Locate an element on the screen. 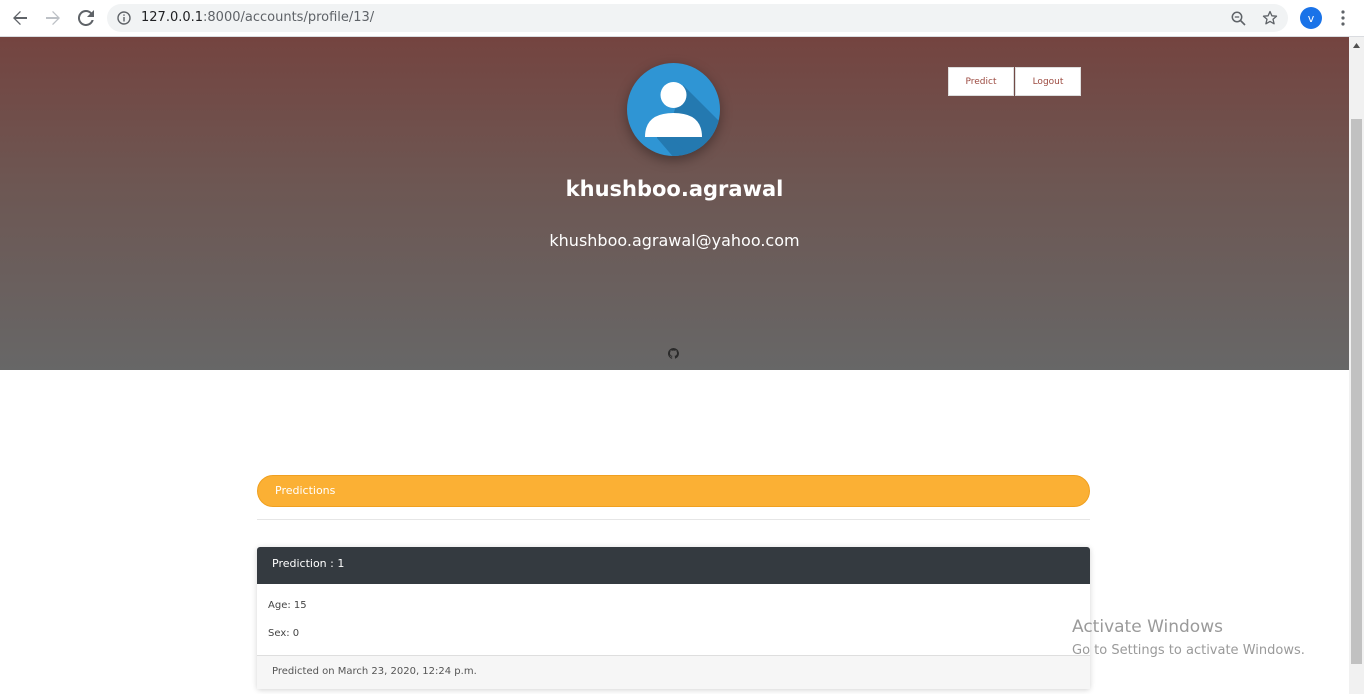 This screenshot has height=694, width=1364. windows-activation-title: Activate Windows is located at coordinates (1147, 627).